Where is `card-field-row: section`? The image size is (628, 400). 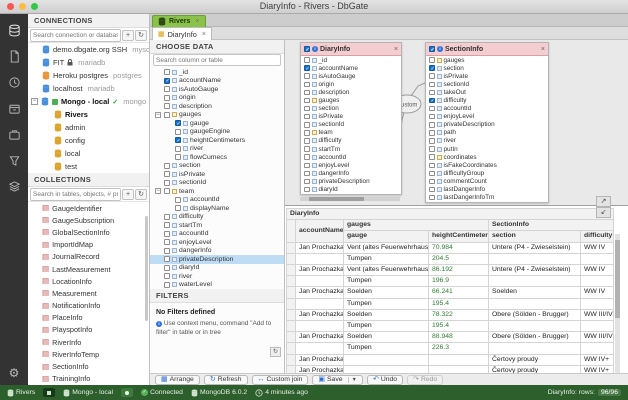 card-field-row: section is located at coordinates (487, 68).